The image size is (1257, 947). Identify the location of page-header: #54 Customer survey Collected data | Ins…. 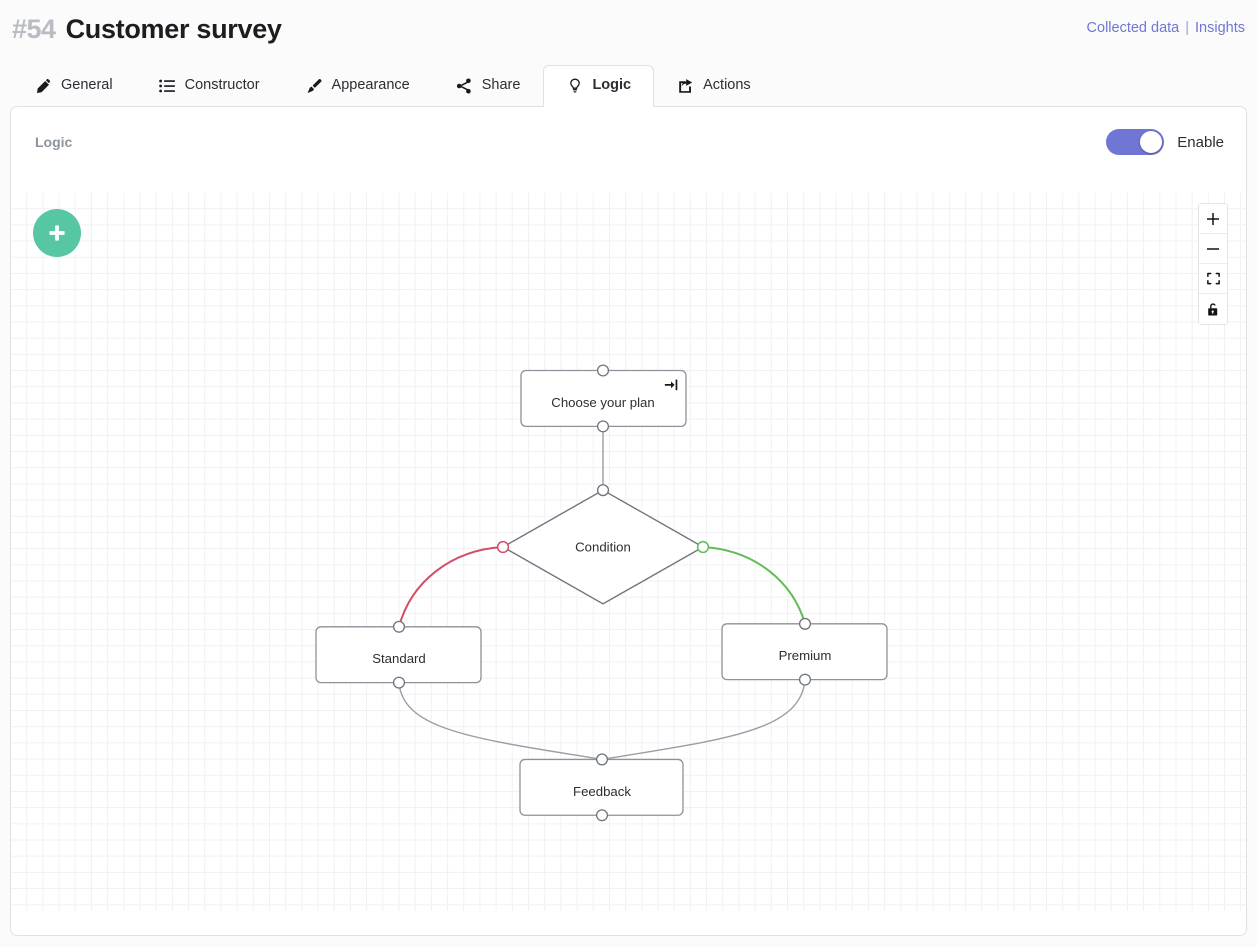
(628, 29).